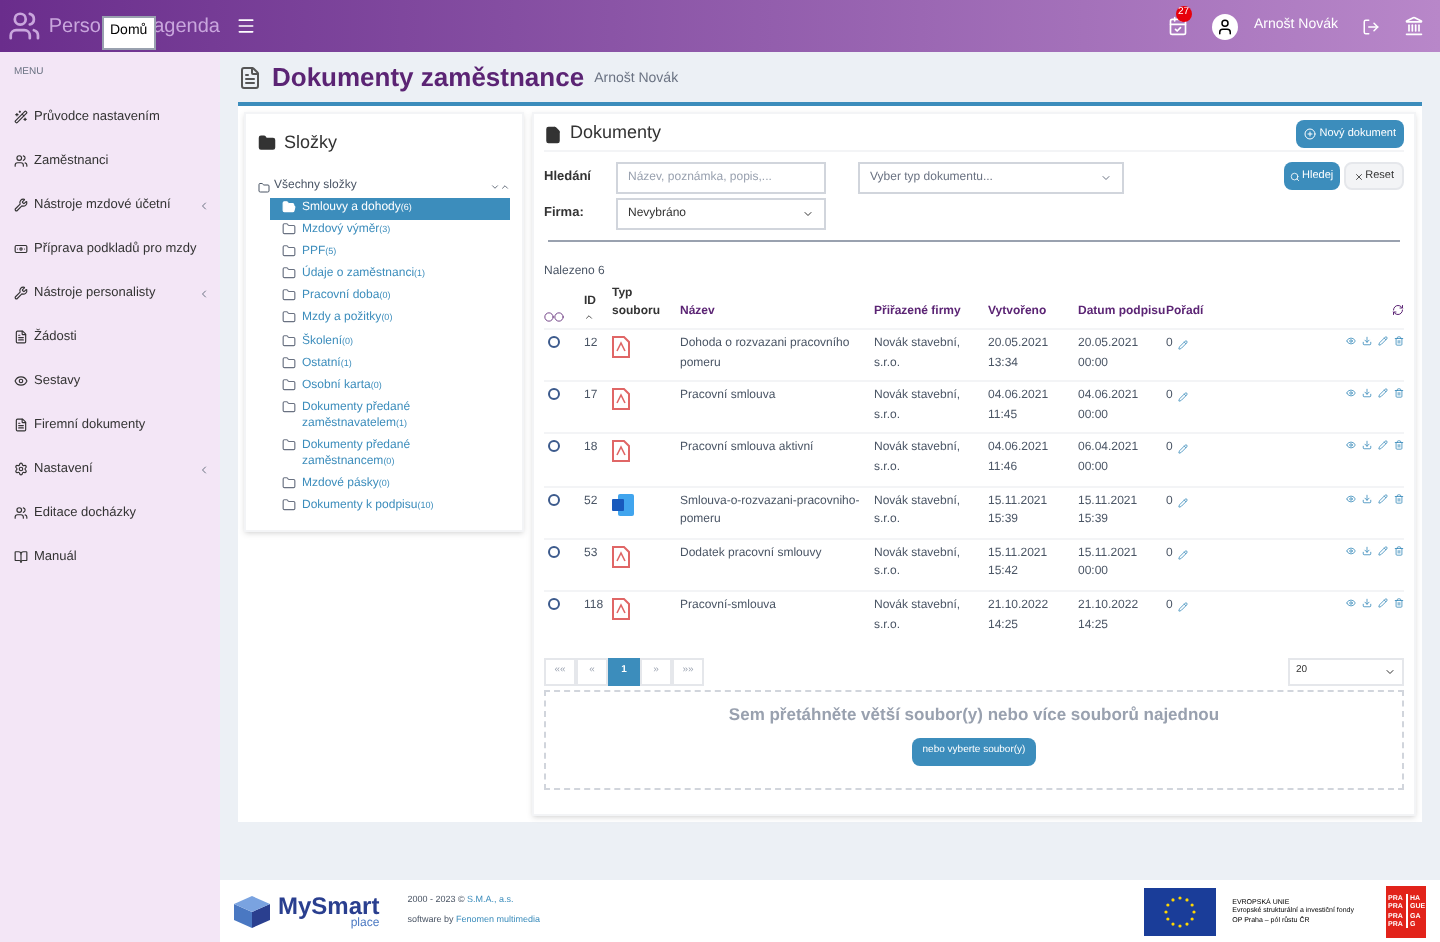 The height and width of the screenshot is (942, 1440). Describe the element at coordinates (74, 27) in the screenshot. I see `brand-start: Perso` at that location.